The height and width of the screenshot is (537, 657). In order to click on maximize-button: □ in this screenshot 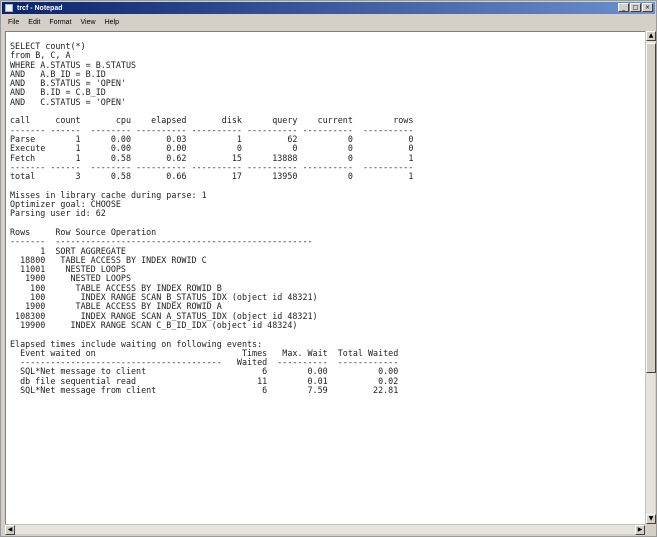, I will do `click(635, 7)`.